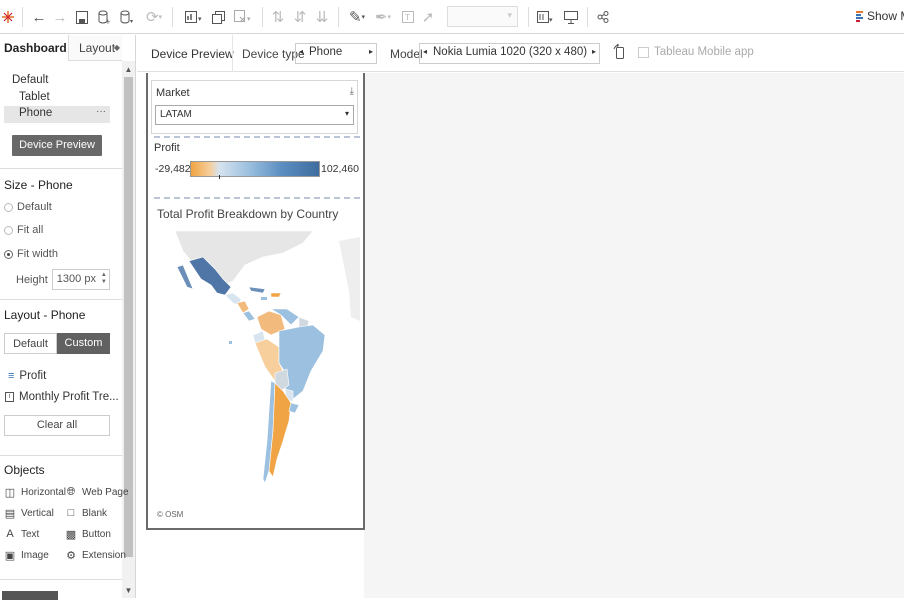 Image resolution: width=904 pixels, height=600 pixels. Describe the element at coordinates (383, 17) in the screenshot. I see `group-icon: ✒ ▾` at that location.